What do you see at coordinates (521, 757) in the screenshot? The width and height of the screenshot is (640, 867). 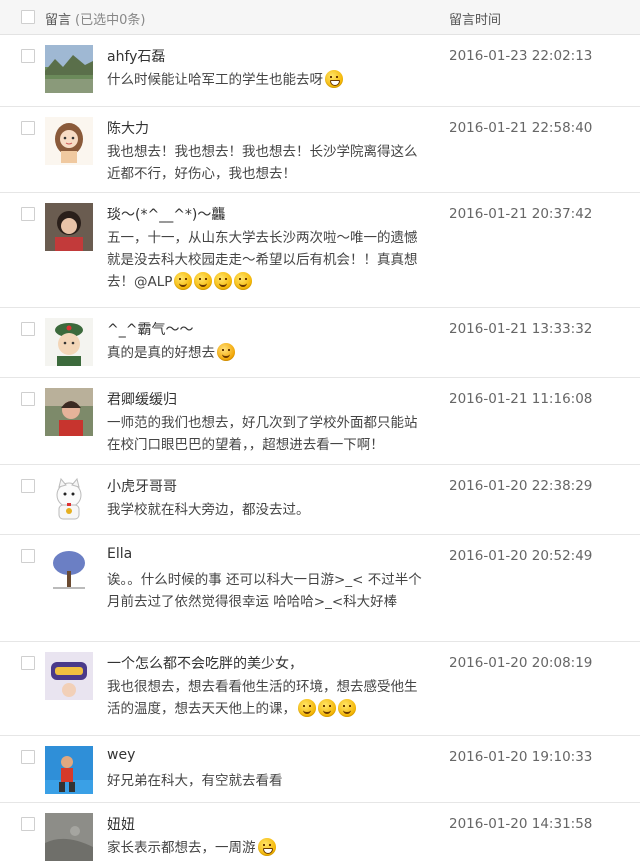 I see `comment-time: 2016-01-20 19:10:33` at bounding box center [521, 757].